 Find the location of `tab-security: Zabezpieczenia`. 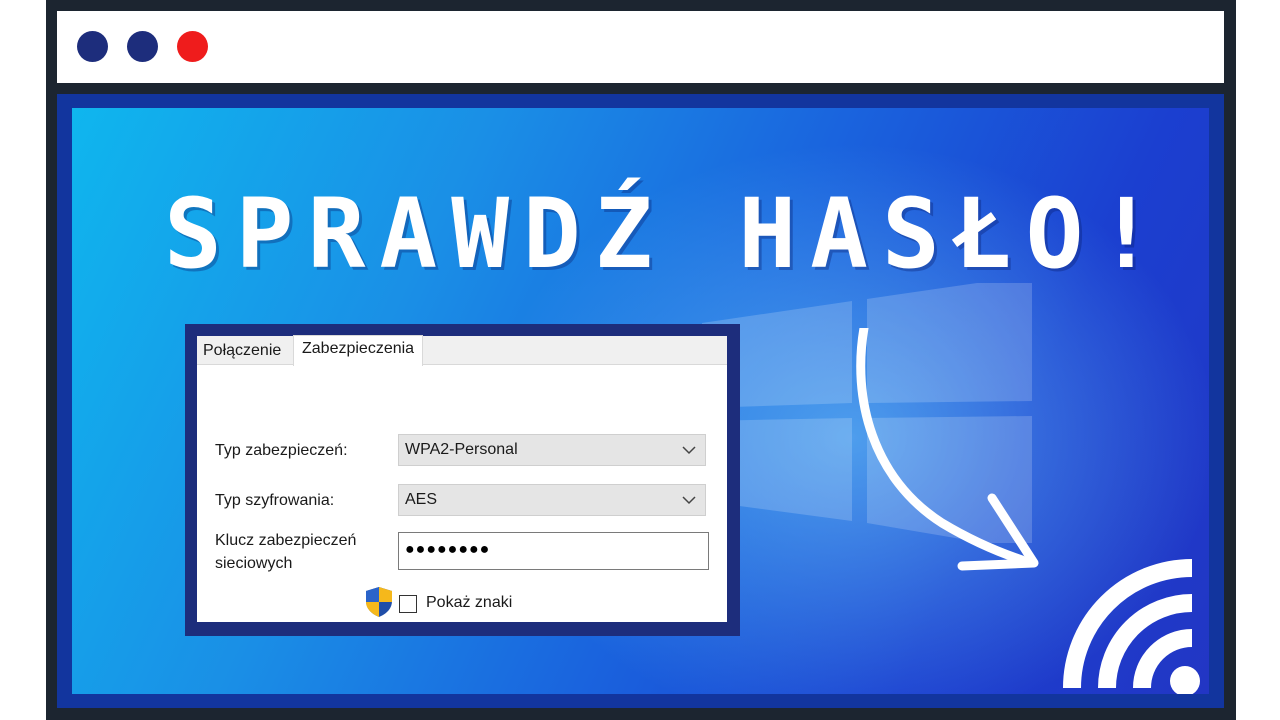

tab-security: Zabezpieczenia is located at coordinates (358, 350).